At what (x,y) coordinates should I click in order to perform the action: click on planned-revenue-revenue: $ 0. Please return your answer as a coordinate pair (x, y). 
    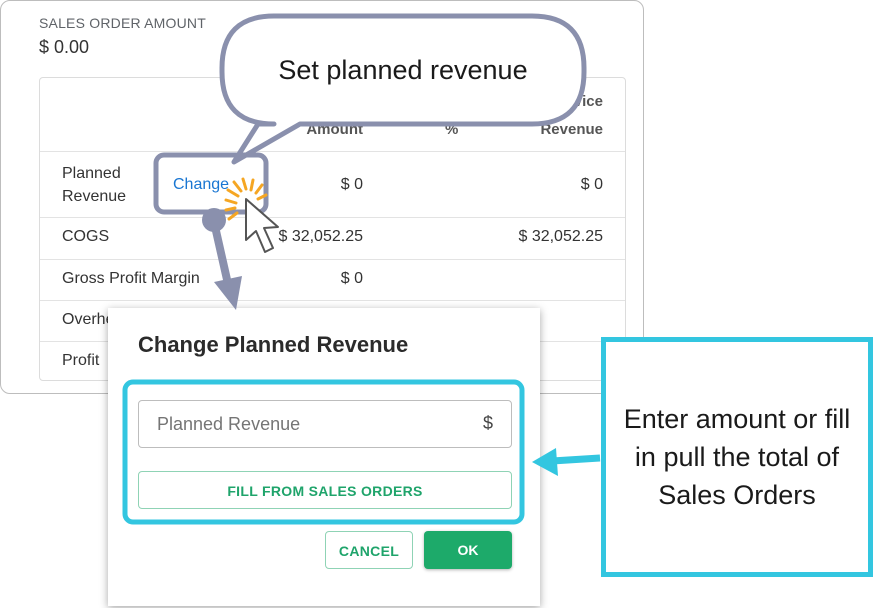
    Looking at the image, I should click on (591, 184).